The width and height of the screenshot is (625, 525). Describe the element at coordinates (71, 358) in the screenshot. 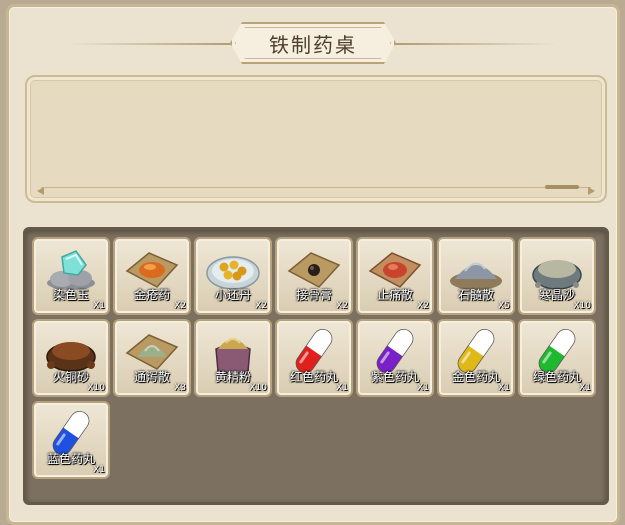

I see `inventory-slot: 火铜砂 X10` at that location.